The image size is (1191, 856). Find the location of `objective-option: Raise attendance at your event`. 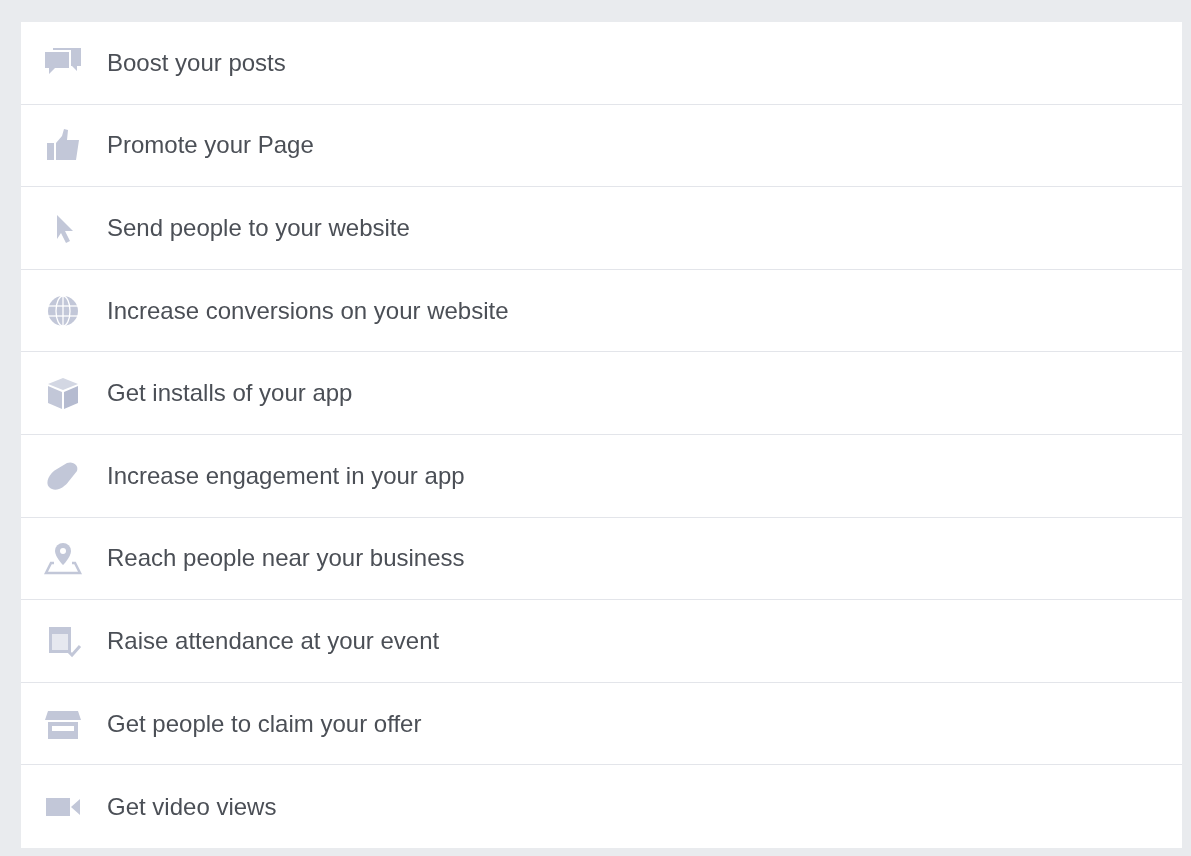

objective-option: Raise attendance at your event is located at coordinates (273, 640).